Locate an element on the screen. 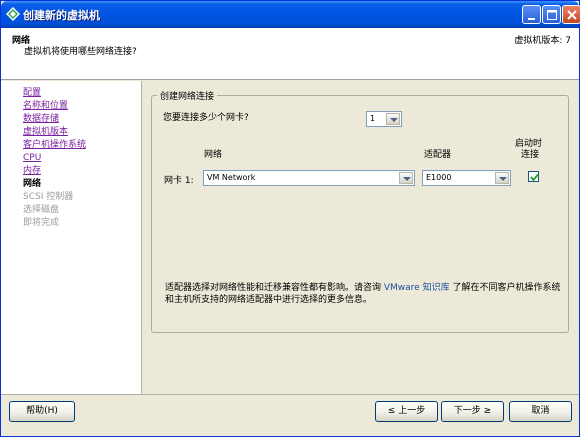 The width and height of the screenshot is (580, 437). footer-divider is located at coordinates (290, 394).